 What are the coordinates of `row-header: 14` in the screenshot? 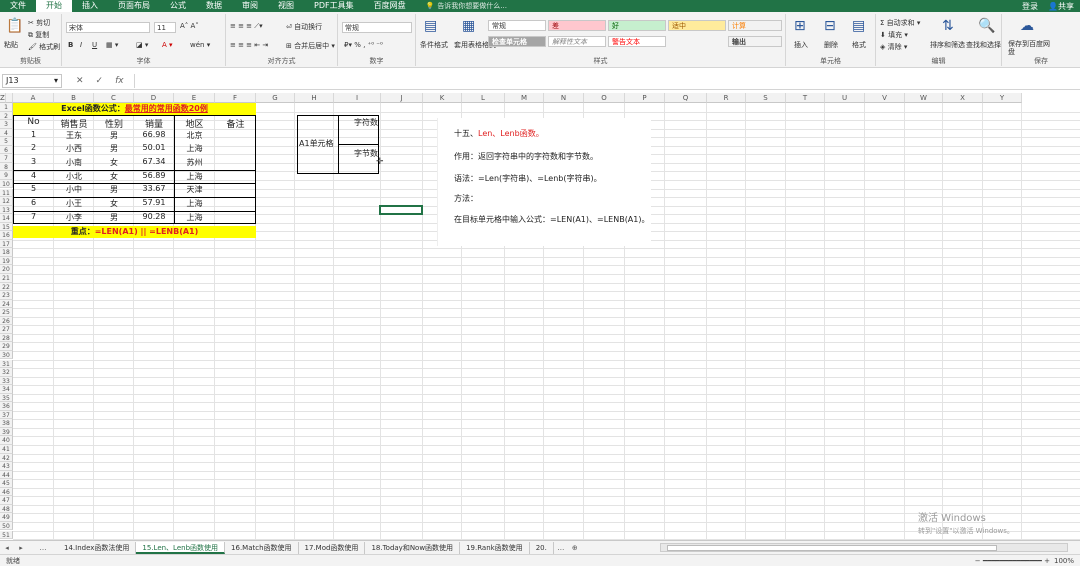 It's located at (6, 218).